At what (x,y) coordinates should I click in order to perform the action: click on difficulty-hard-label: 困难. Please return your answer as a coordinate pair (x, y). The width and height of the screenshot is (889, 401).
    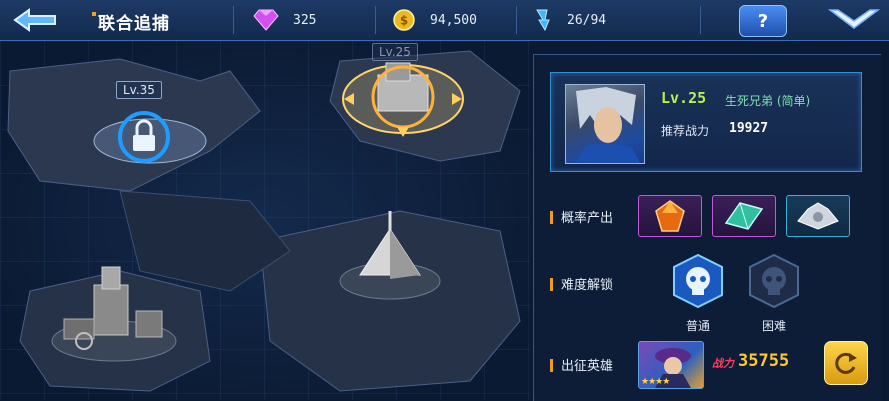
    Looking at the image, I should click on (773, 326).